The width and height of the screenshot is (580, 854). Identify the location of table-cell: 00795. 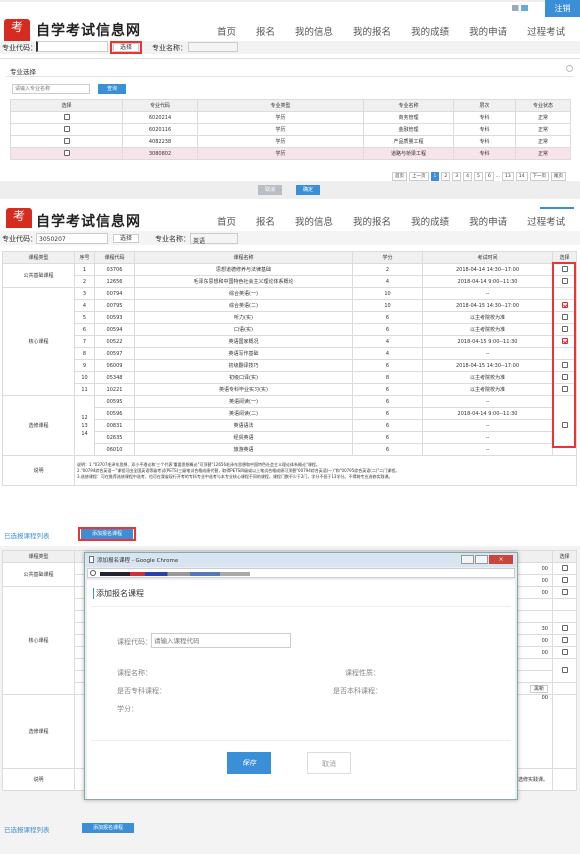
(114, 305).